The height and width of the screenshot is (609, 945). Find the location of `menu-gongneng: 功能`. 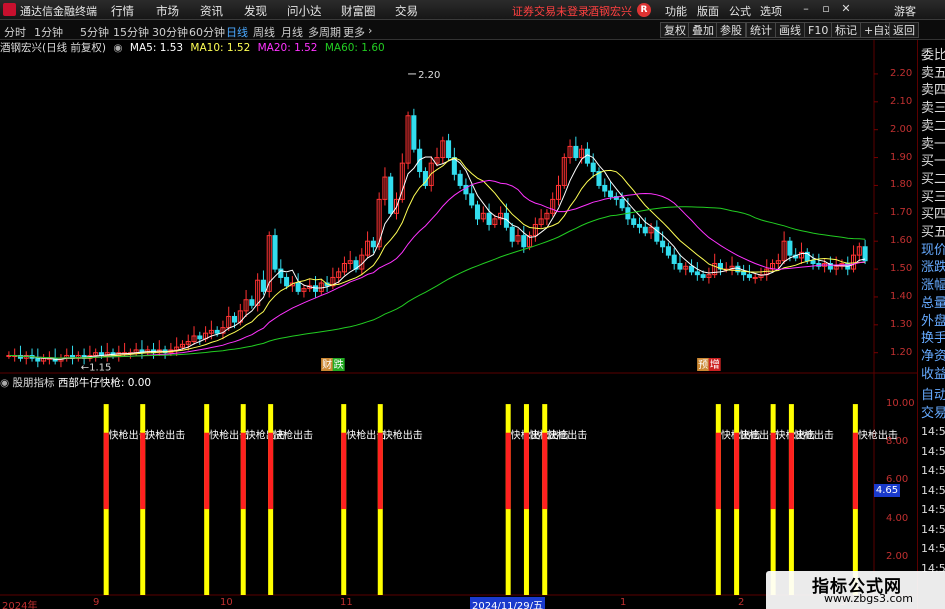

menu-gongneng: 功能 is located at coordinates (676, 11).